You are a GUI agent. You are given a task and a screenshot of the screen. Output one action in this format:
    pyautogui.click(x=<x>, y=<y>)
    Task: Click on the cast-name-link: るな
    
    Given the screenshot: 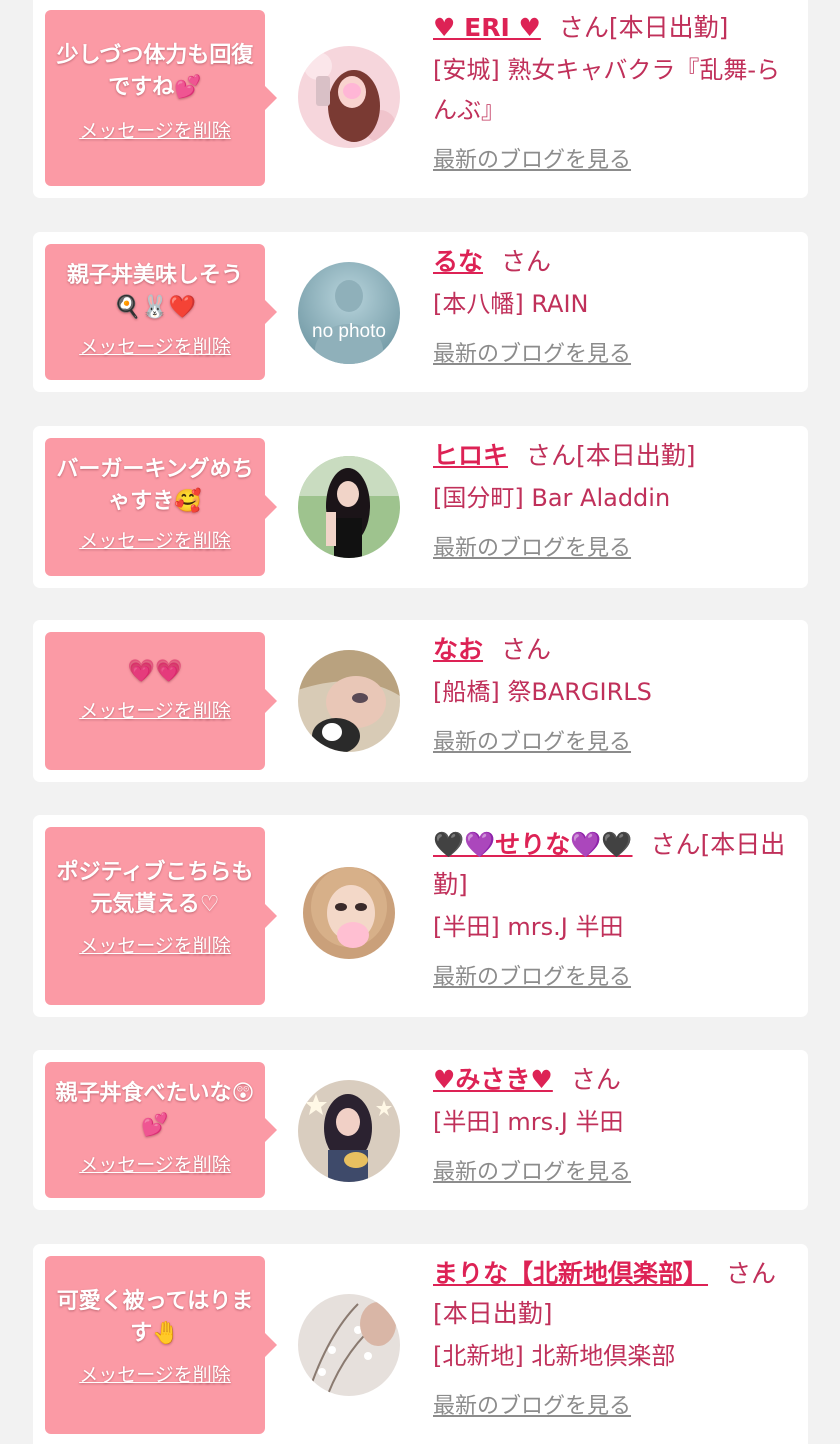 What is the action you would take?
    pyautogui.click(x=458, y=261)
    